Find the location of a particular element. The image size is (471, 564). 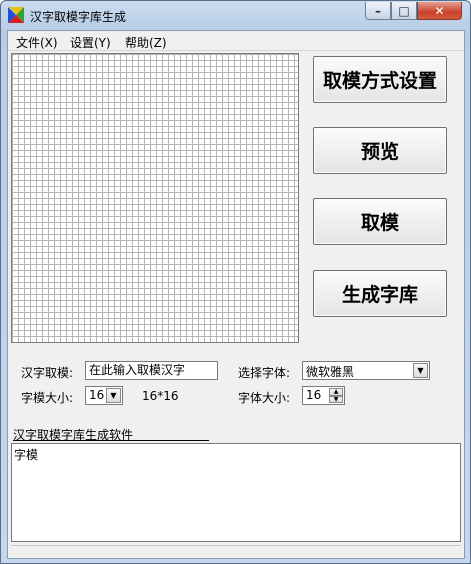

menu-bar: 文件(X) 设置(Y) 帮助(Z) is located at coordinates (236, 41).